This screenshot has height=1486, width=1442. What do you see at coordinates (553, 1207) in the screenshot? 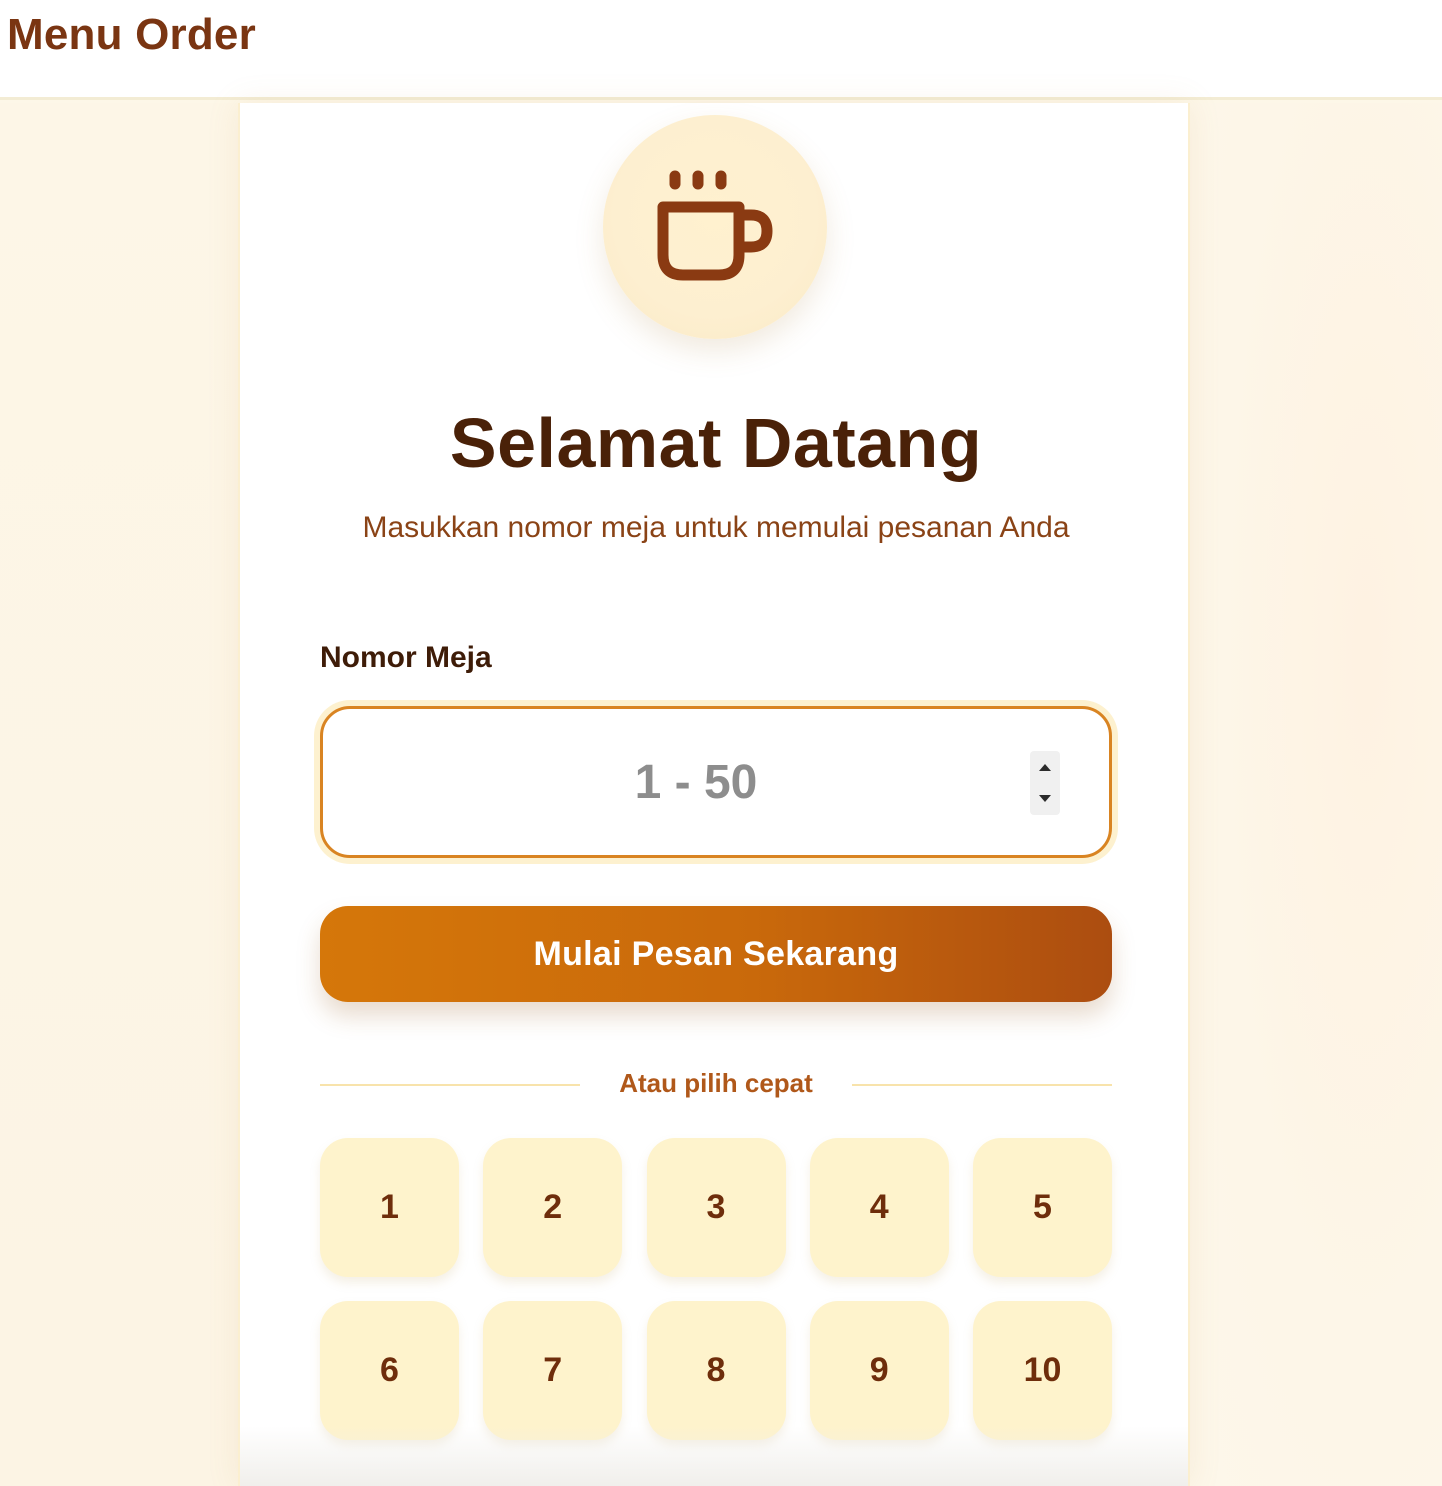
I see `quick-table-button: 2` at bounding box center [553, 1207].